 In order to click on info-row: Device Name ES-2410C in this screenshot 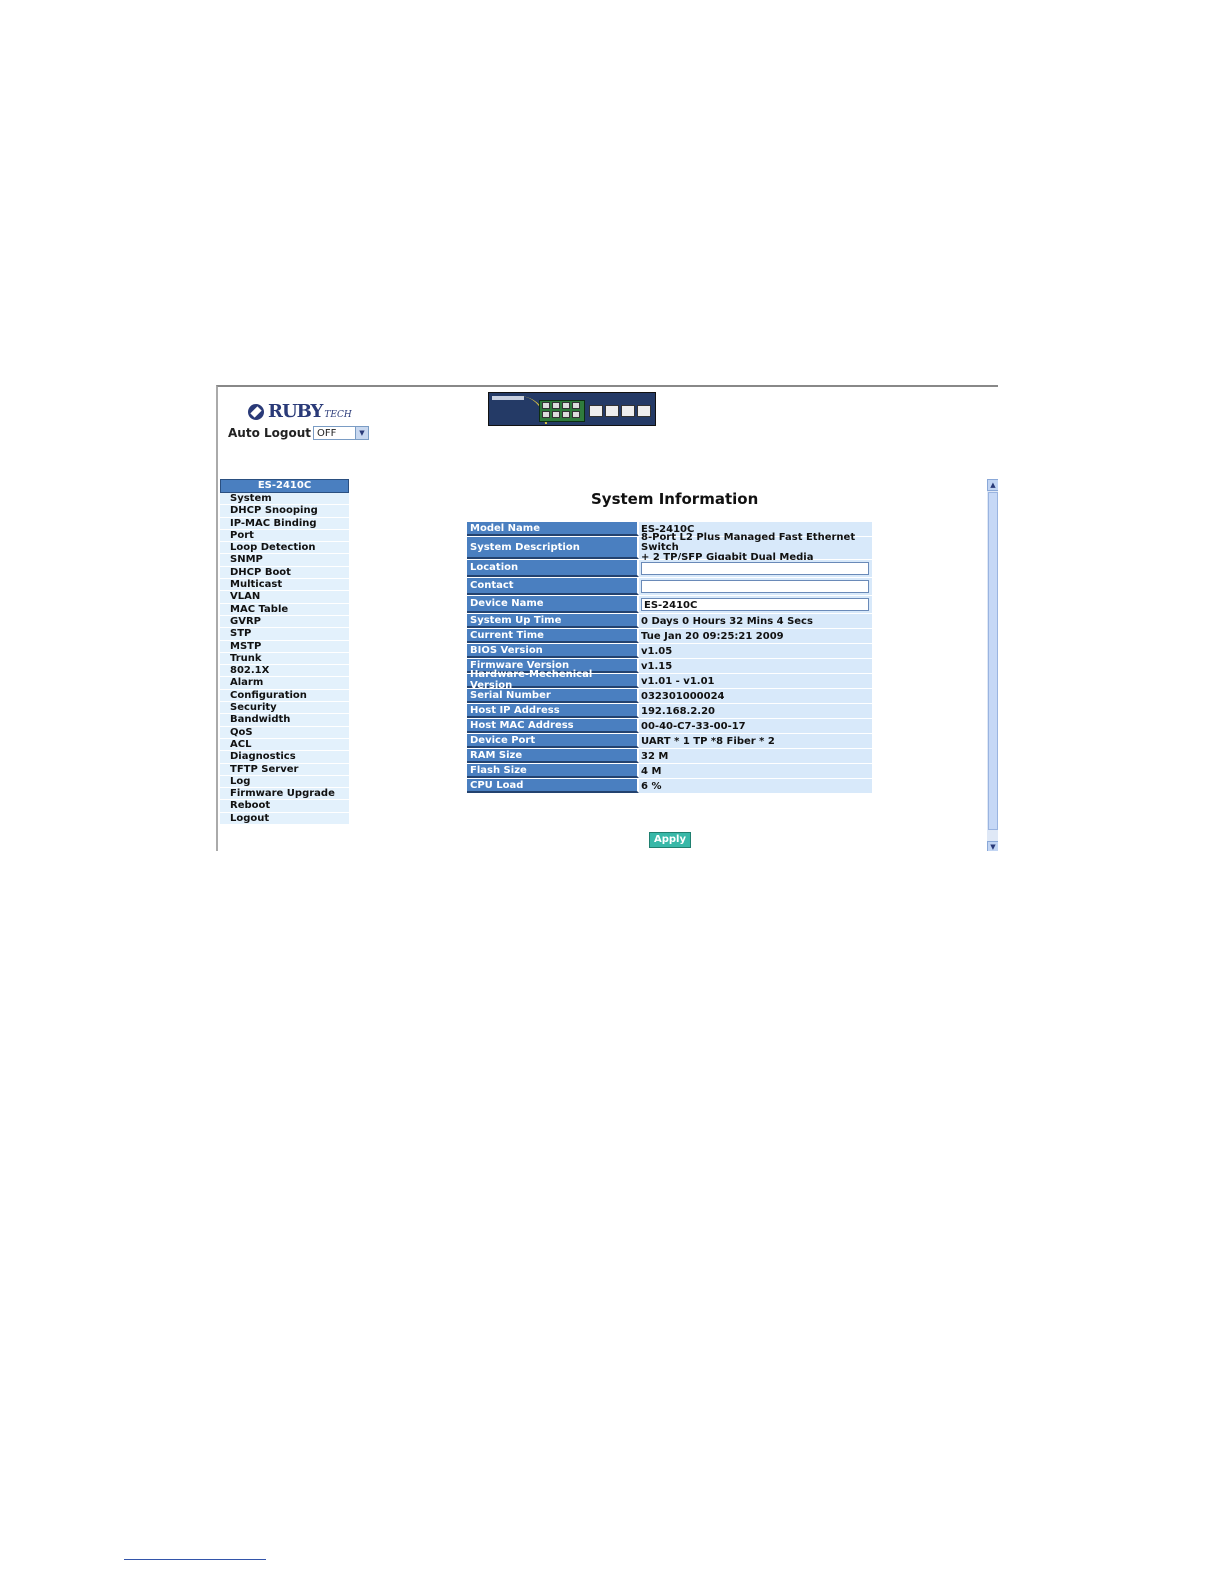, I will do `click(669, 605)`.